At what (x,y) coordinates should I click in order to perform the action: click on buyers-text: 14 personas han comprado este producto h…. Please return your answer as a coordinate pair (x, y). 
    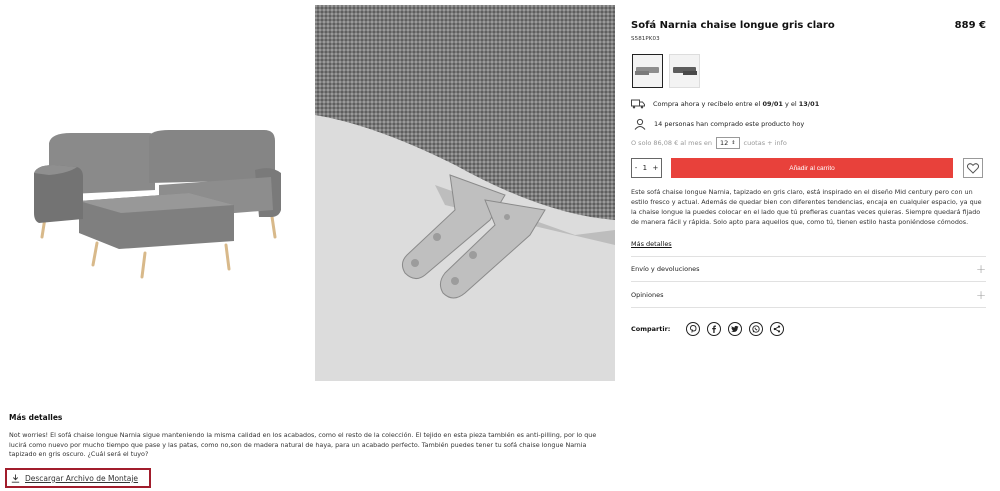
    Looking at the image, I should click on (729, 124).